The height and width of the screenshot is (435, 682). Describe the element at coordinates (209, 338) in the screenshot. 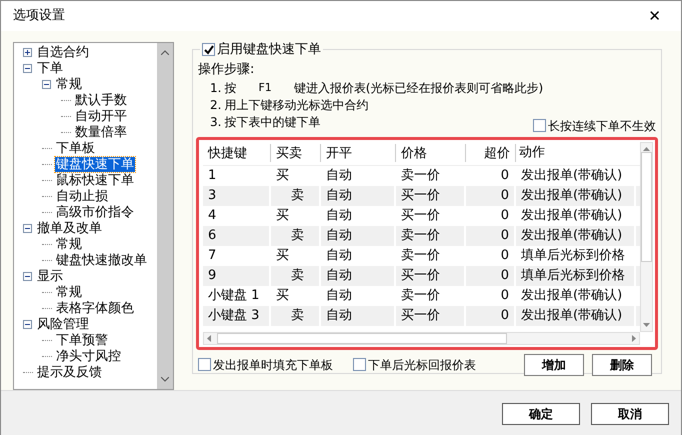

I see `scroll-left-icon` at that location.